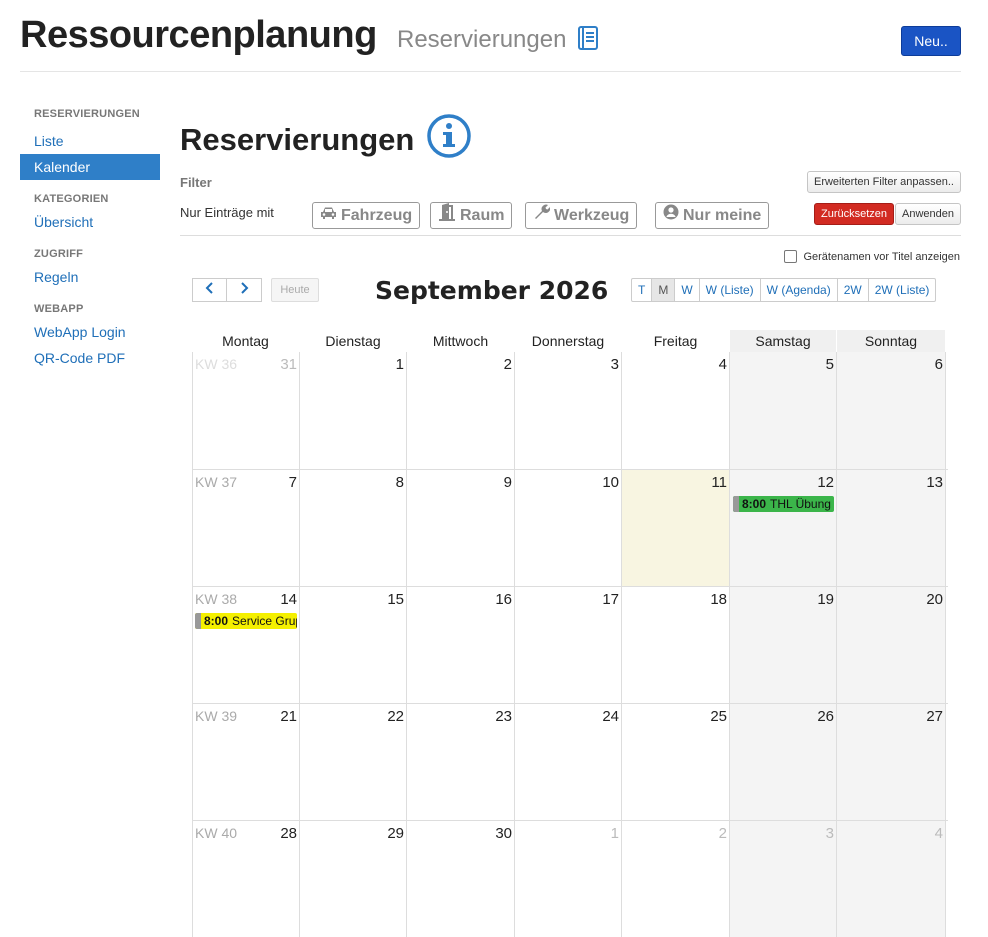 Image resolution: width=988 pixels, height=937 pixels. I want to click on sidebar-item-qr-code-pdf: QR-Code PDF, so click(90, 358).